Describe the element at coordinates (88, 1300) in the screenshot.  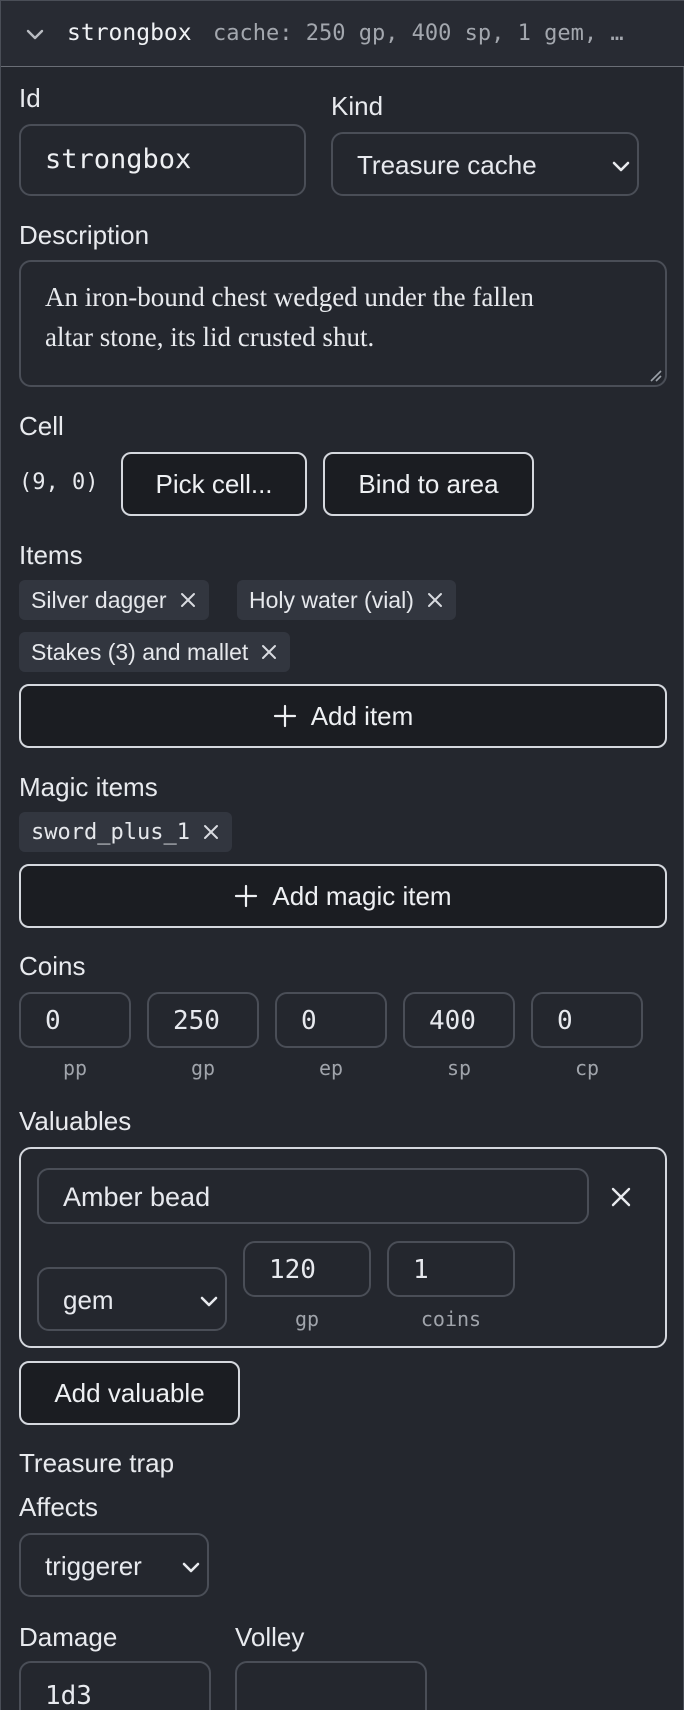
I see `valuable-type: gem` at that location.